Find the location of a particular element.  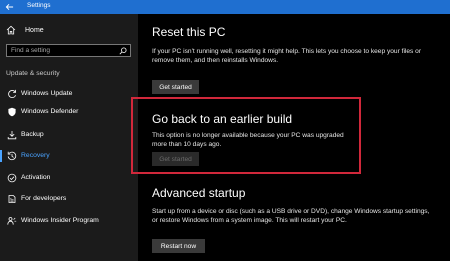

sidebar-item-windows-update: Windows Update is located at coordinates (69, 94).